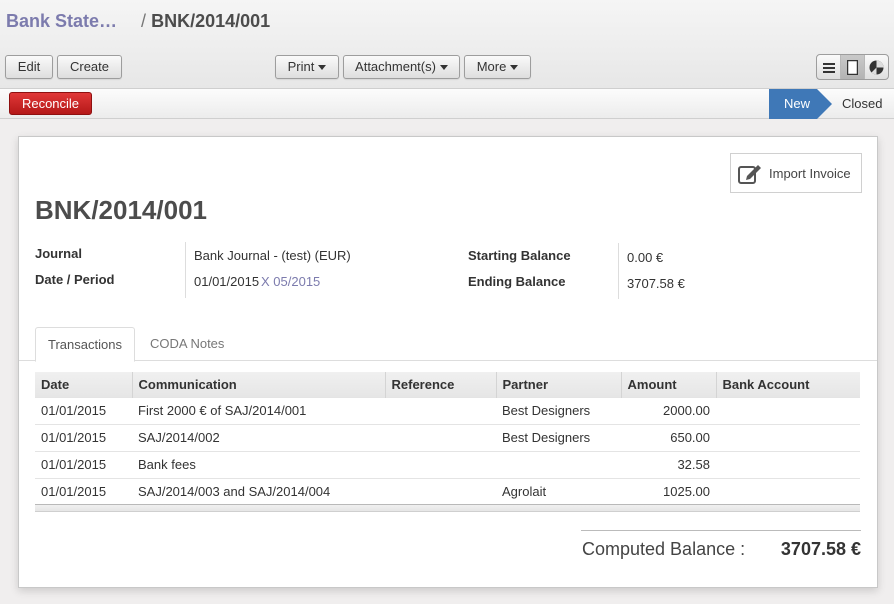 The image size is (894, 604). I want to click on view-switcher, so click(852, 67).